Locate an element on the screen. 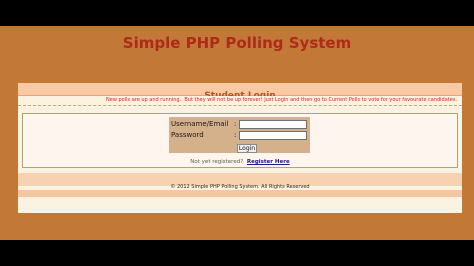 Image resolution: width=474 pixels, height=266 pixels. login-button: Login is located at coordinates (247, 148).